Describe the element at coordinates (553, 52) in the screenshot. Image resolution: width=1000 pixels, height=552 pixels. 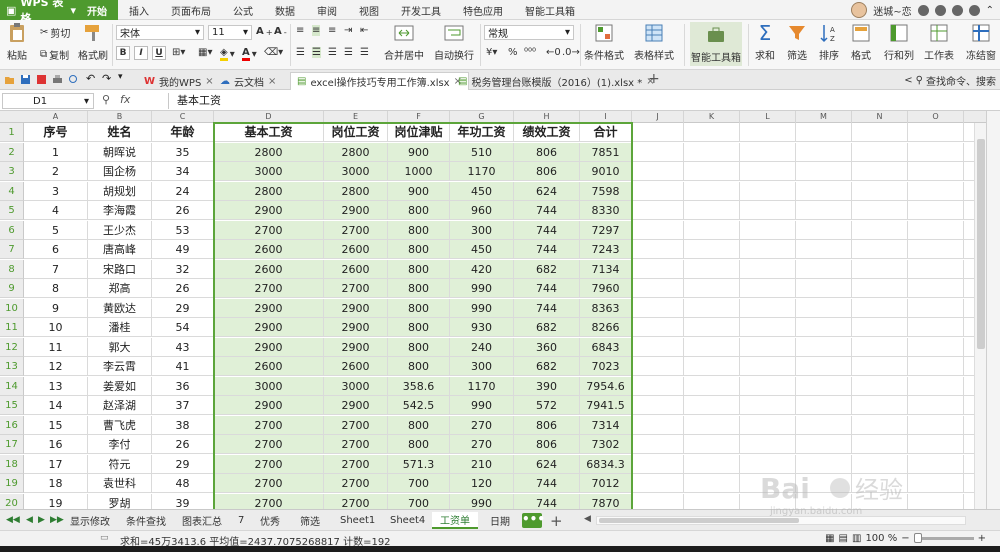
I see `increase-decimal-button: ←0` at that location.